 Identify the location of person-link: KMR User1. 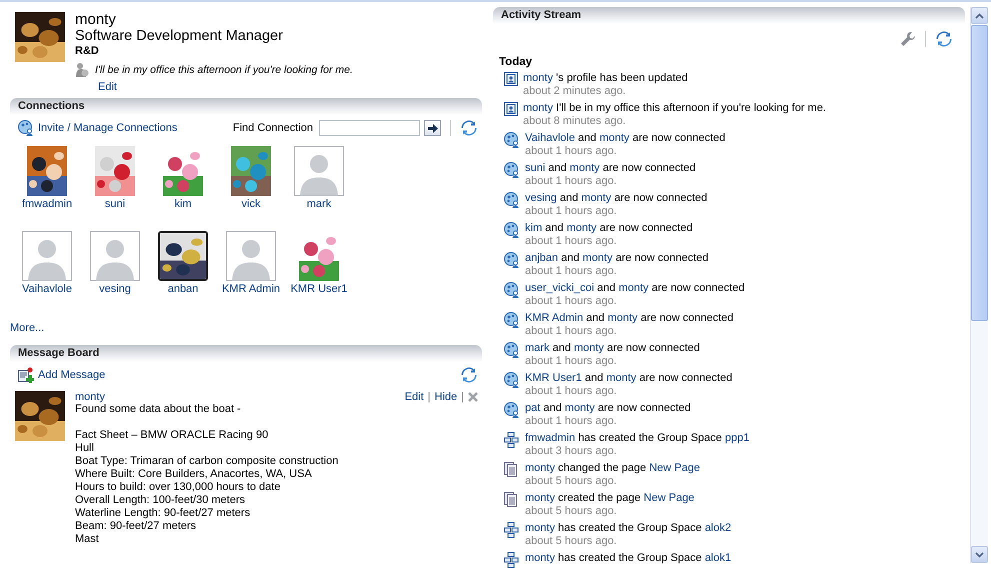
(319, 289).